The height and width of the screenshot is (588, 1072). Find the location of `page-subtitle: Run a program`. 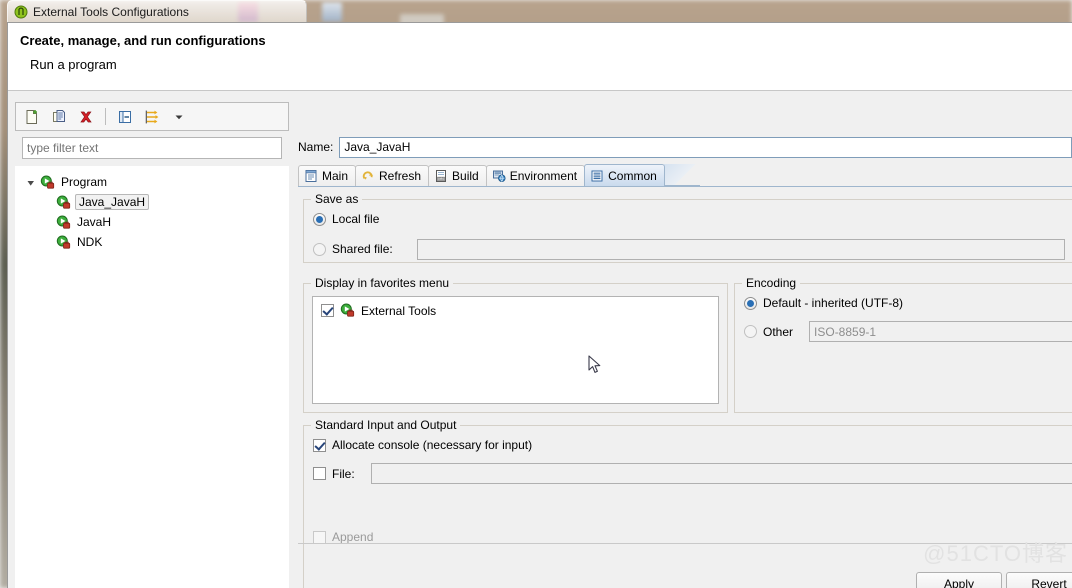

page-subtitle: Run a program is located at coordinates (73, 64).